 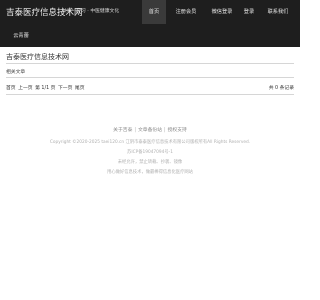 I want to click on pagination: 首页 上一页 第 1/1 页 下一页 尾页, so click(x=46, y=87).